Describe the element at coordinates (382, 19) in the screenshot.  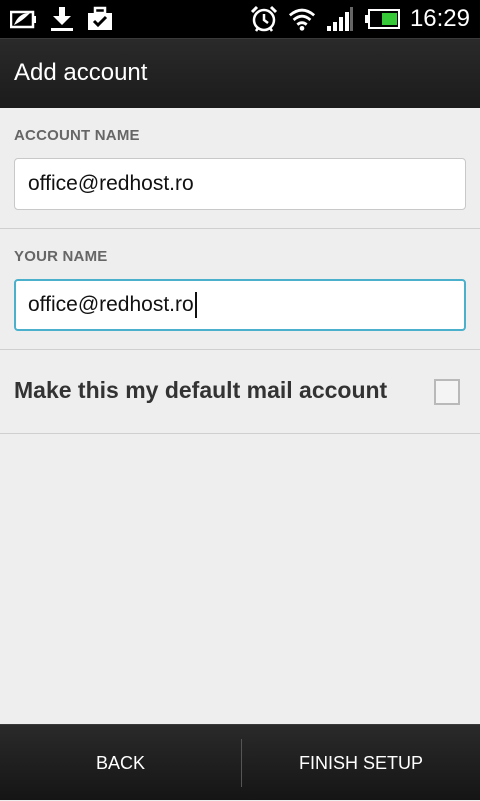
I see `battery-icon` at that location.